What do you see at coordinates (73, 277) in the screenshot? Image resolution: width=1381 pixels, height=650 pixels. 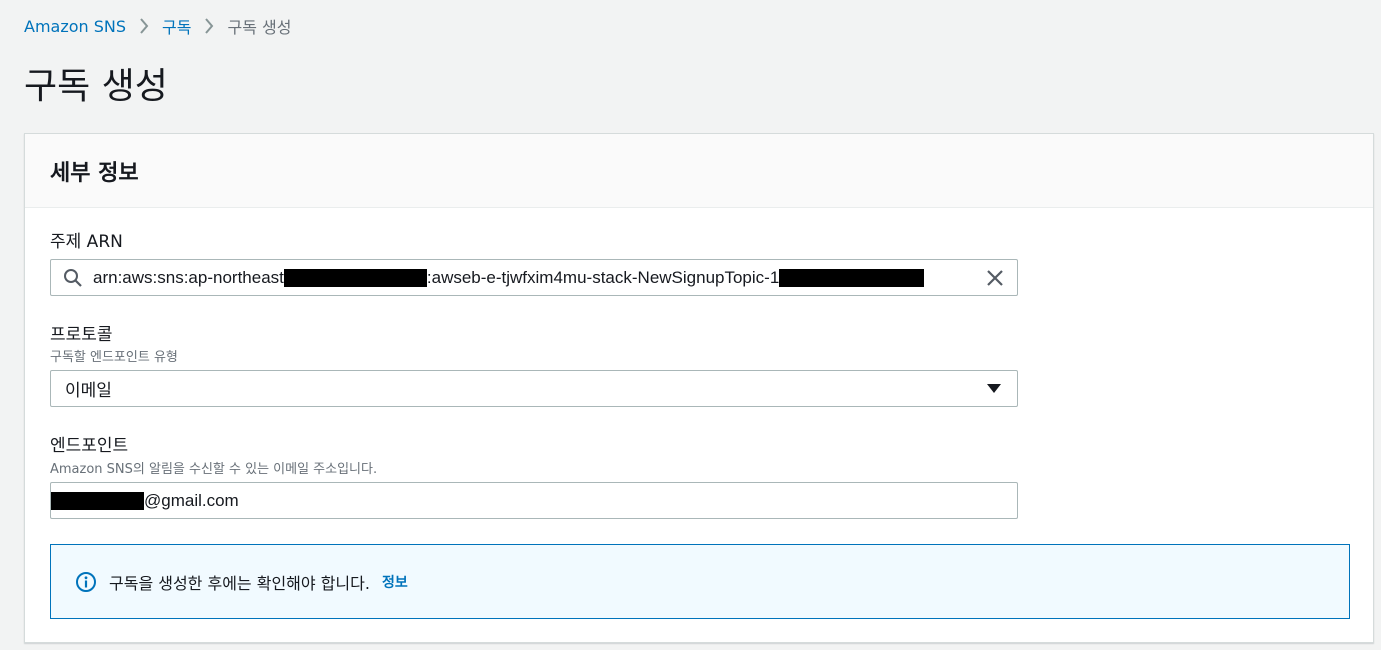 I see `search-icon` at bounding box center [73, 277].